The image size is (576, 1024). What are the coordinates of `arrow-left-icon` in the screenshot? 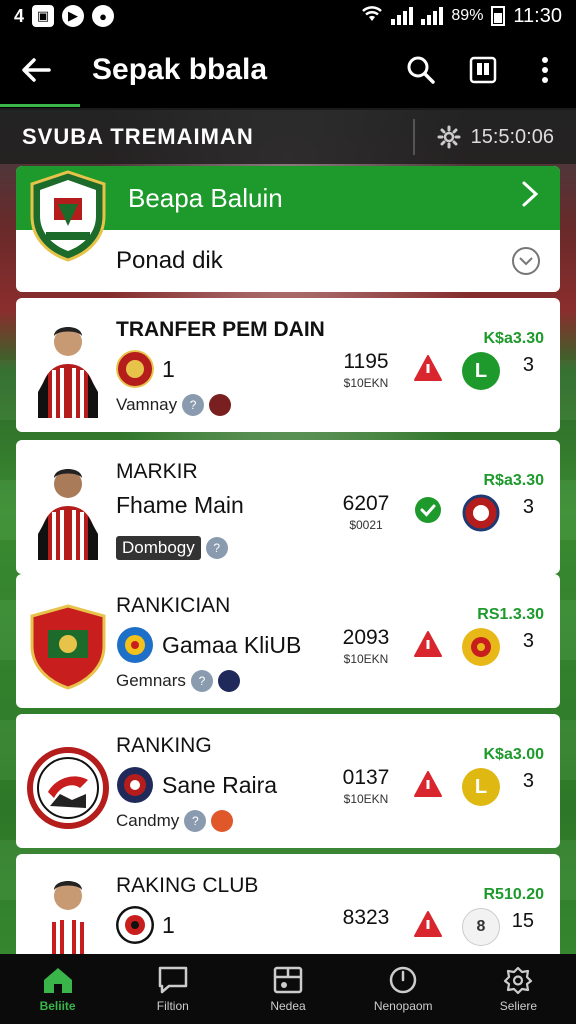 It's located at (36, 70).